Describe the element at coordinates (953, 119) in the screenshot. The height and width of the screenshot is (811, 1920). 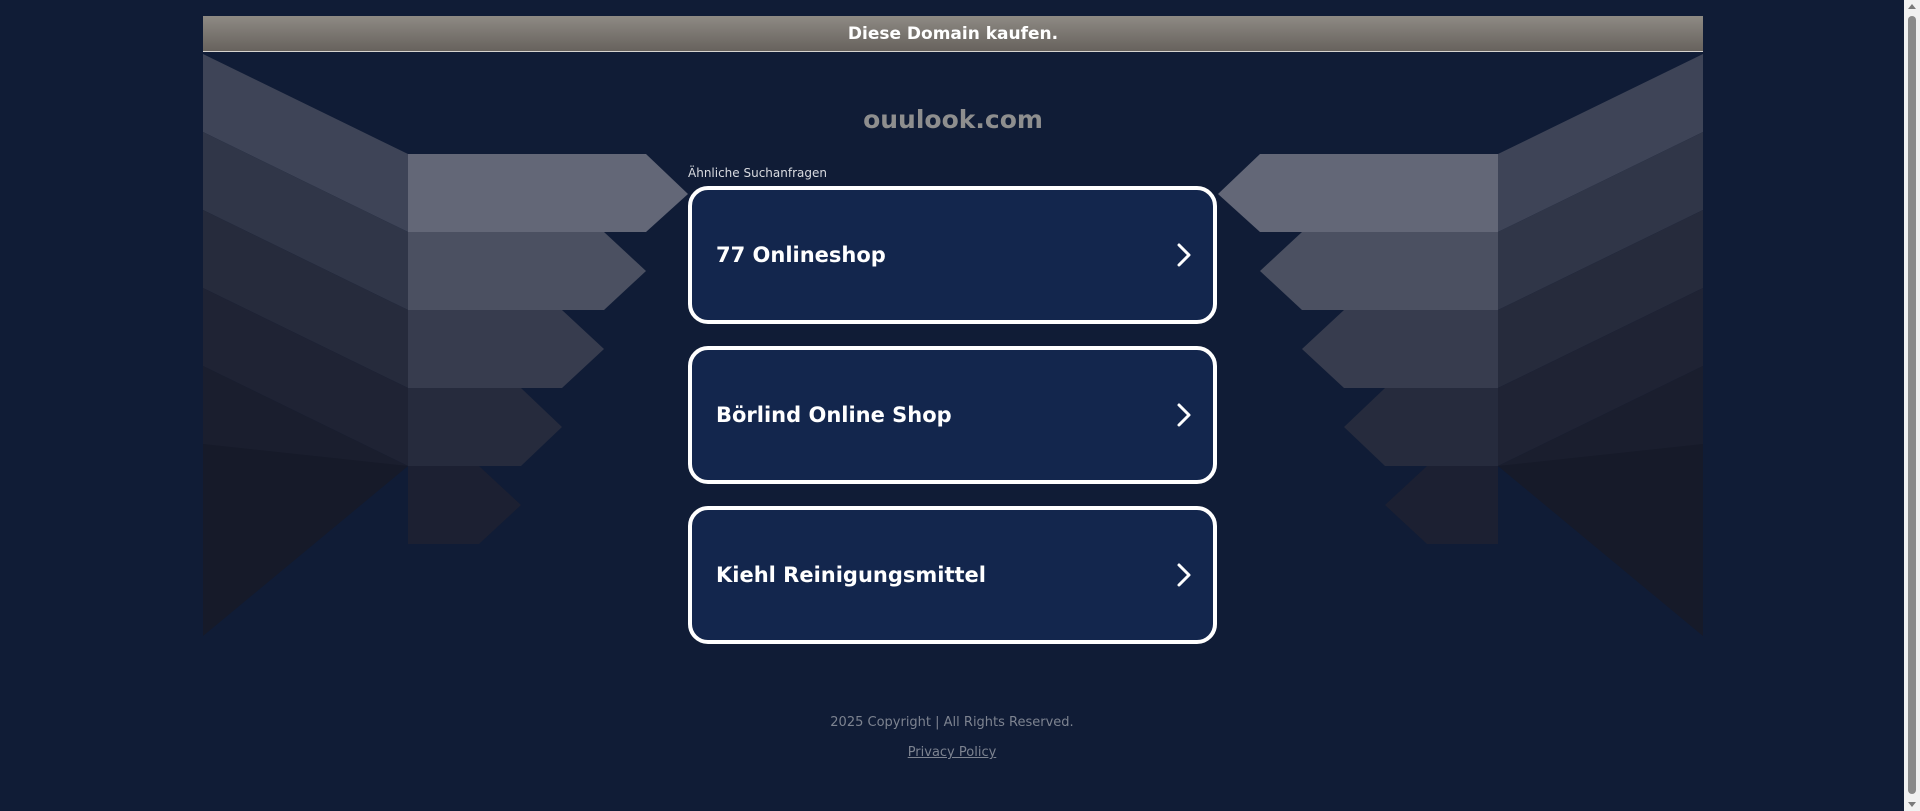
I see `domain-name: ouulook.com` at that location.